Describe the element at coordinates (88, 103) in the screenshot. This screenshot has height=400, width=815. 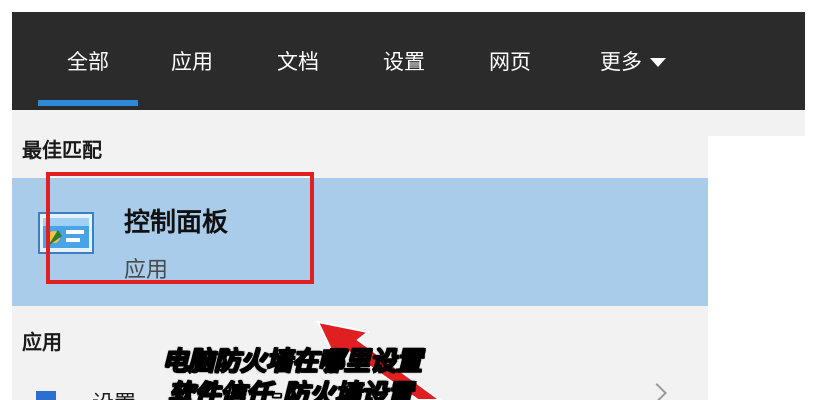
I see `active-tab-indicator` at that location.